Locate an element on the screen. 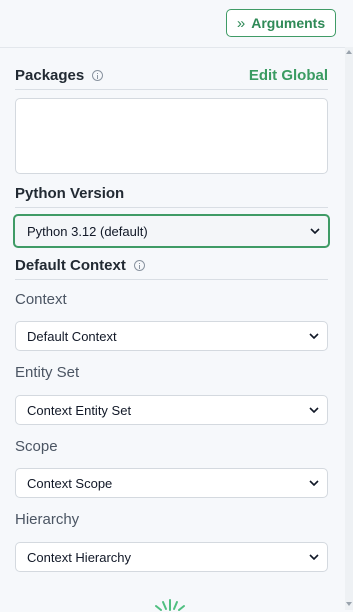  chevrons-right-icon: » is located at coordinates (241, 23).